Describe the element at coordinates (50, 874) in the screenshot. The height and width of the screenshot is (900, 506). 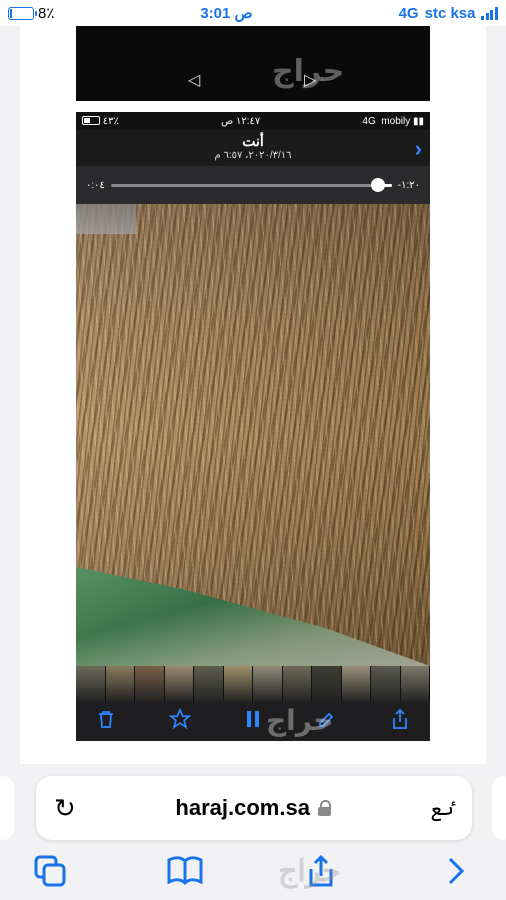
I see `tabs-icon` at that location.